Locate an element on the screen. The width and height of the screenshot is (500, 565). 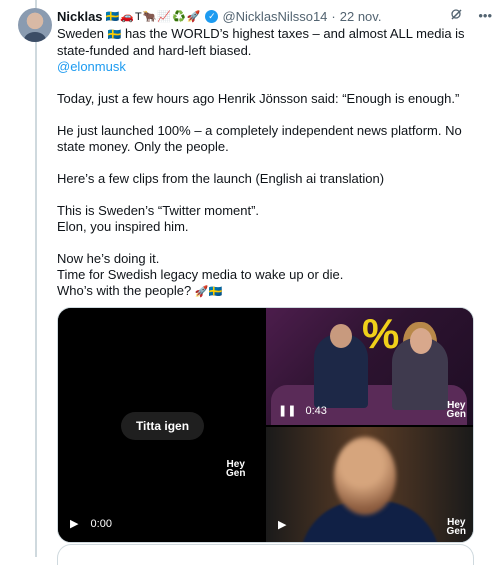
more-icon: ••• is located at coordinates (485, 16).